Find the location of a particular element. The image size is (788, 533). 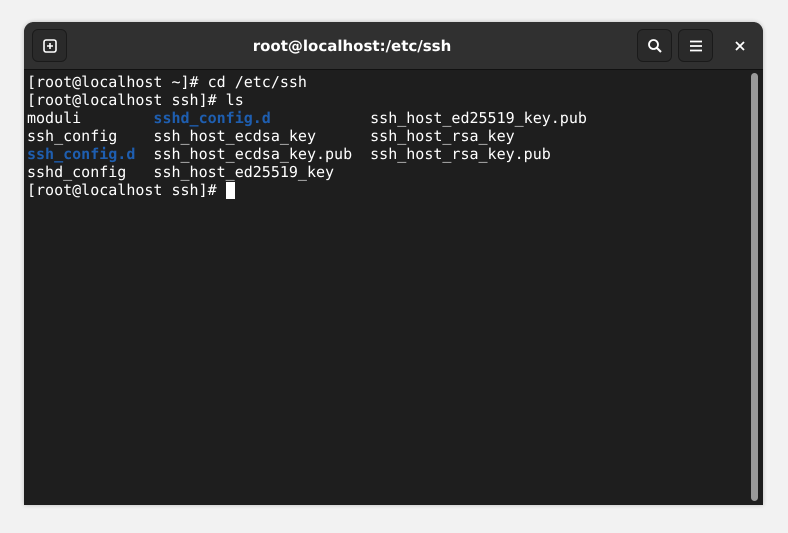

file-name: ssh_config is located at coordinates (72, 136).